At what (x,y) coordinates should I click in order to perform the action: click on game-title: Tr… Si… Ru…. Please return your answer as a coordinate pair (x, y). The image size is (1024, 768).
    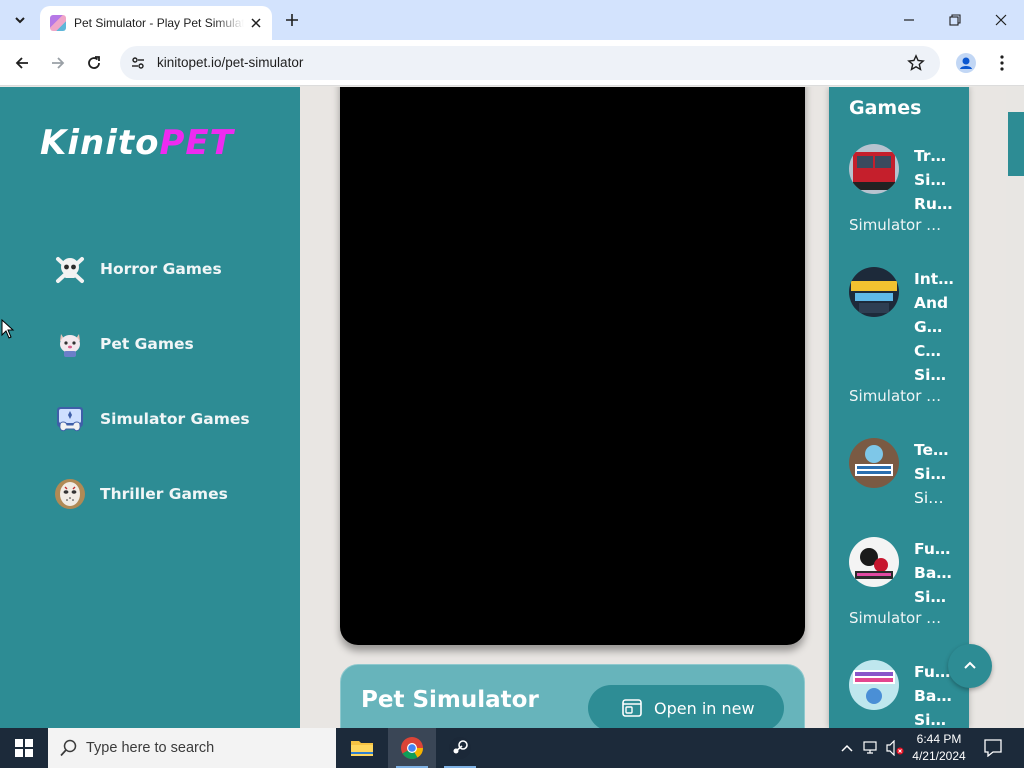
    Looking at the image, I should click on (933, 180).